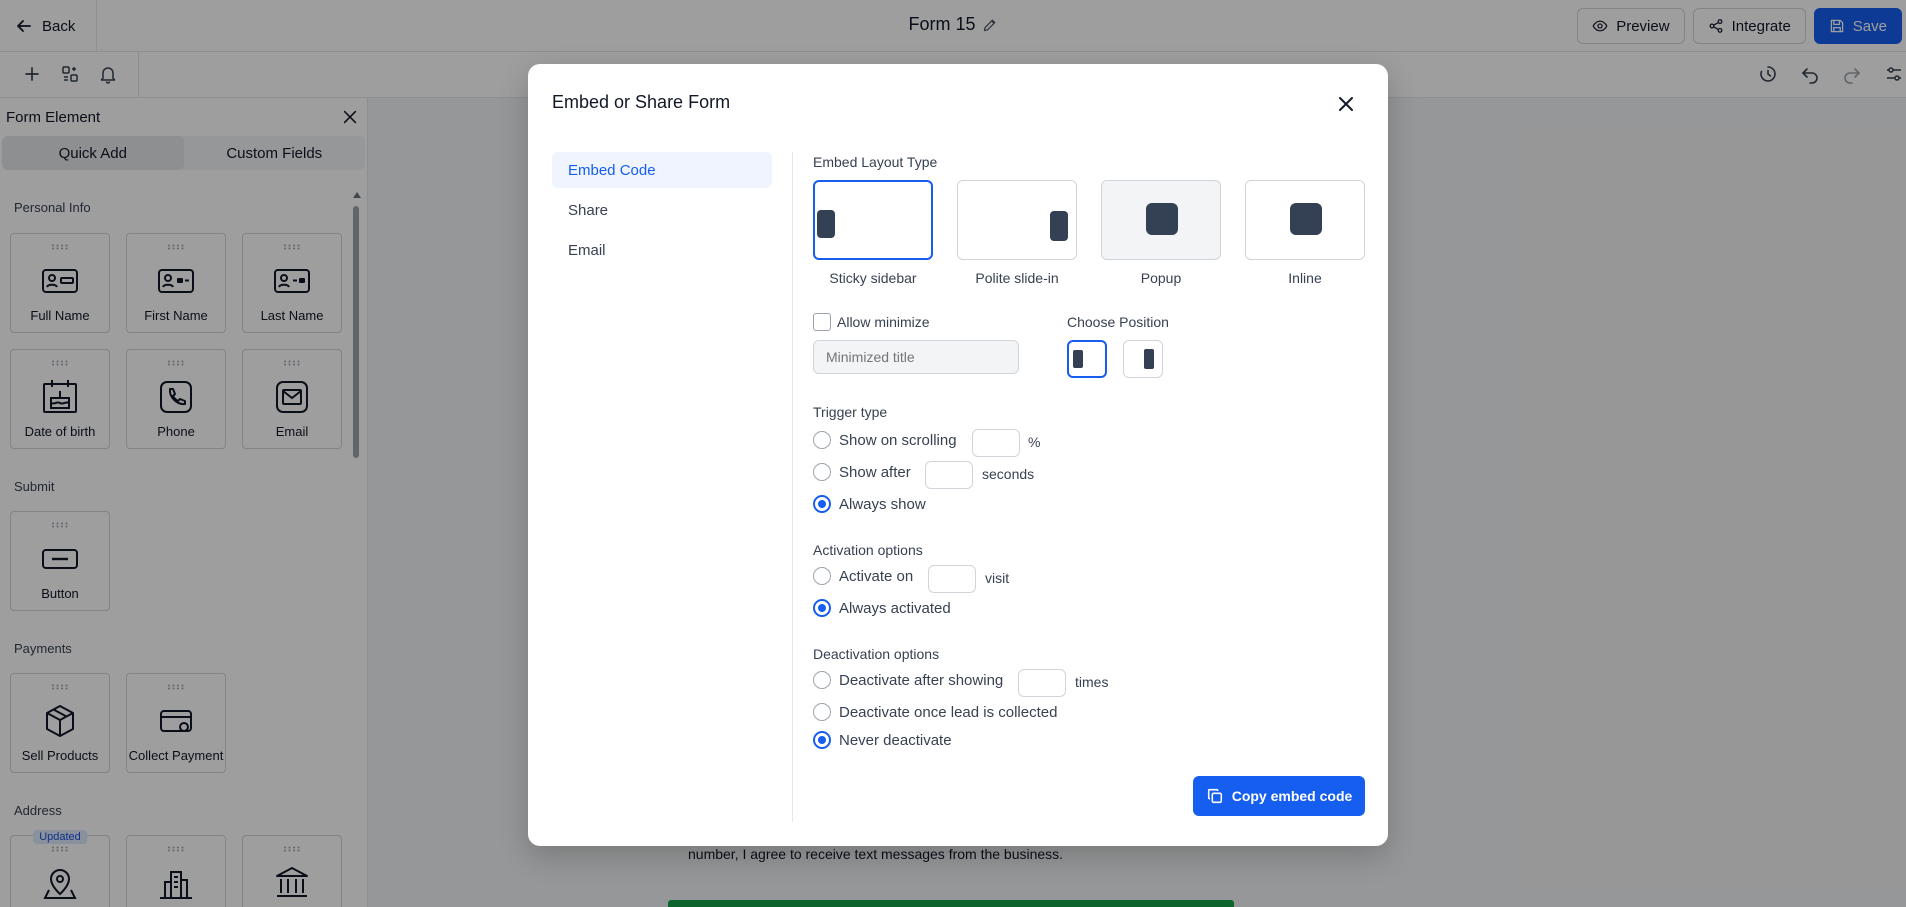  I want to click on radio-deactivate-once-lead, so click(822, 712).